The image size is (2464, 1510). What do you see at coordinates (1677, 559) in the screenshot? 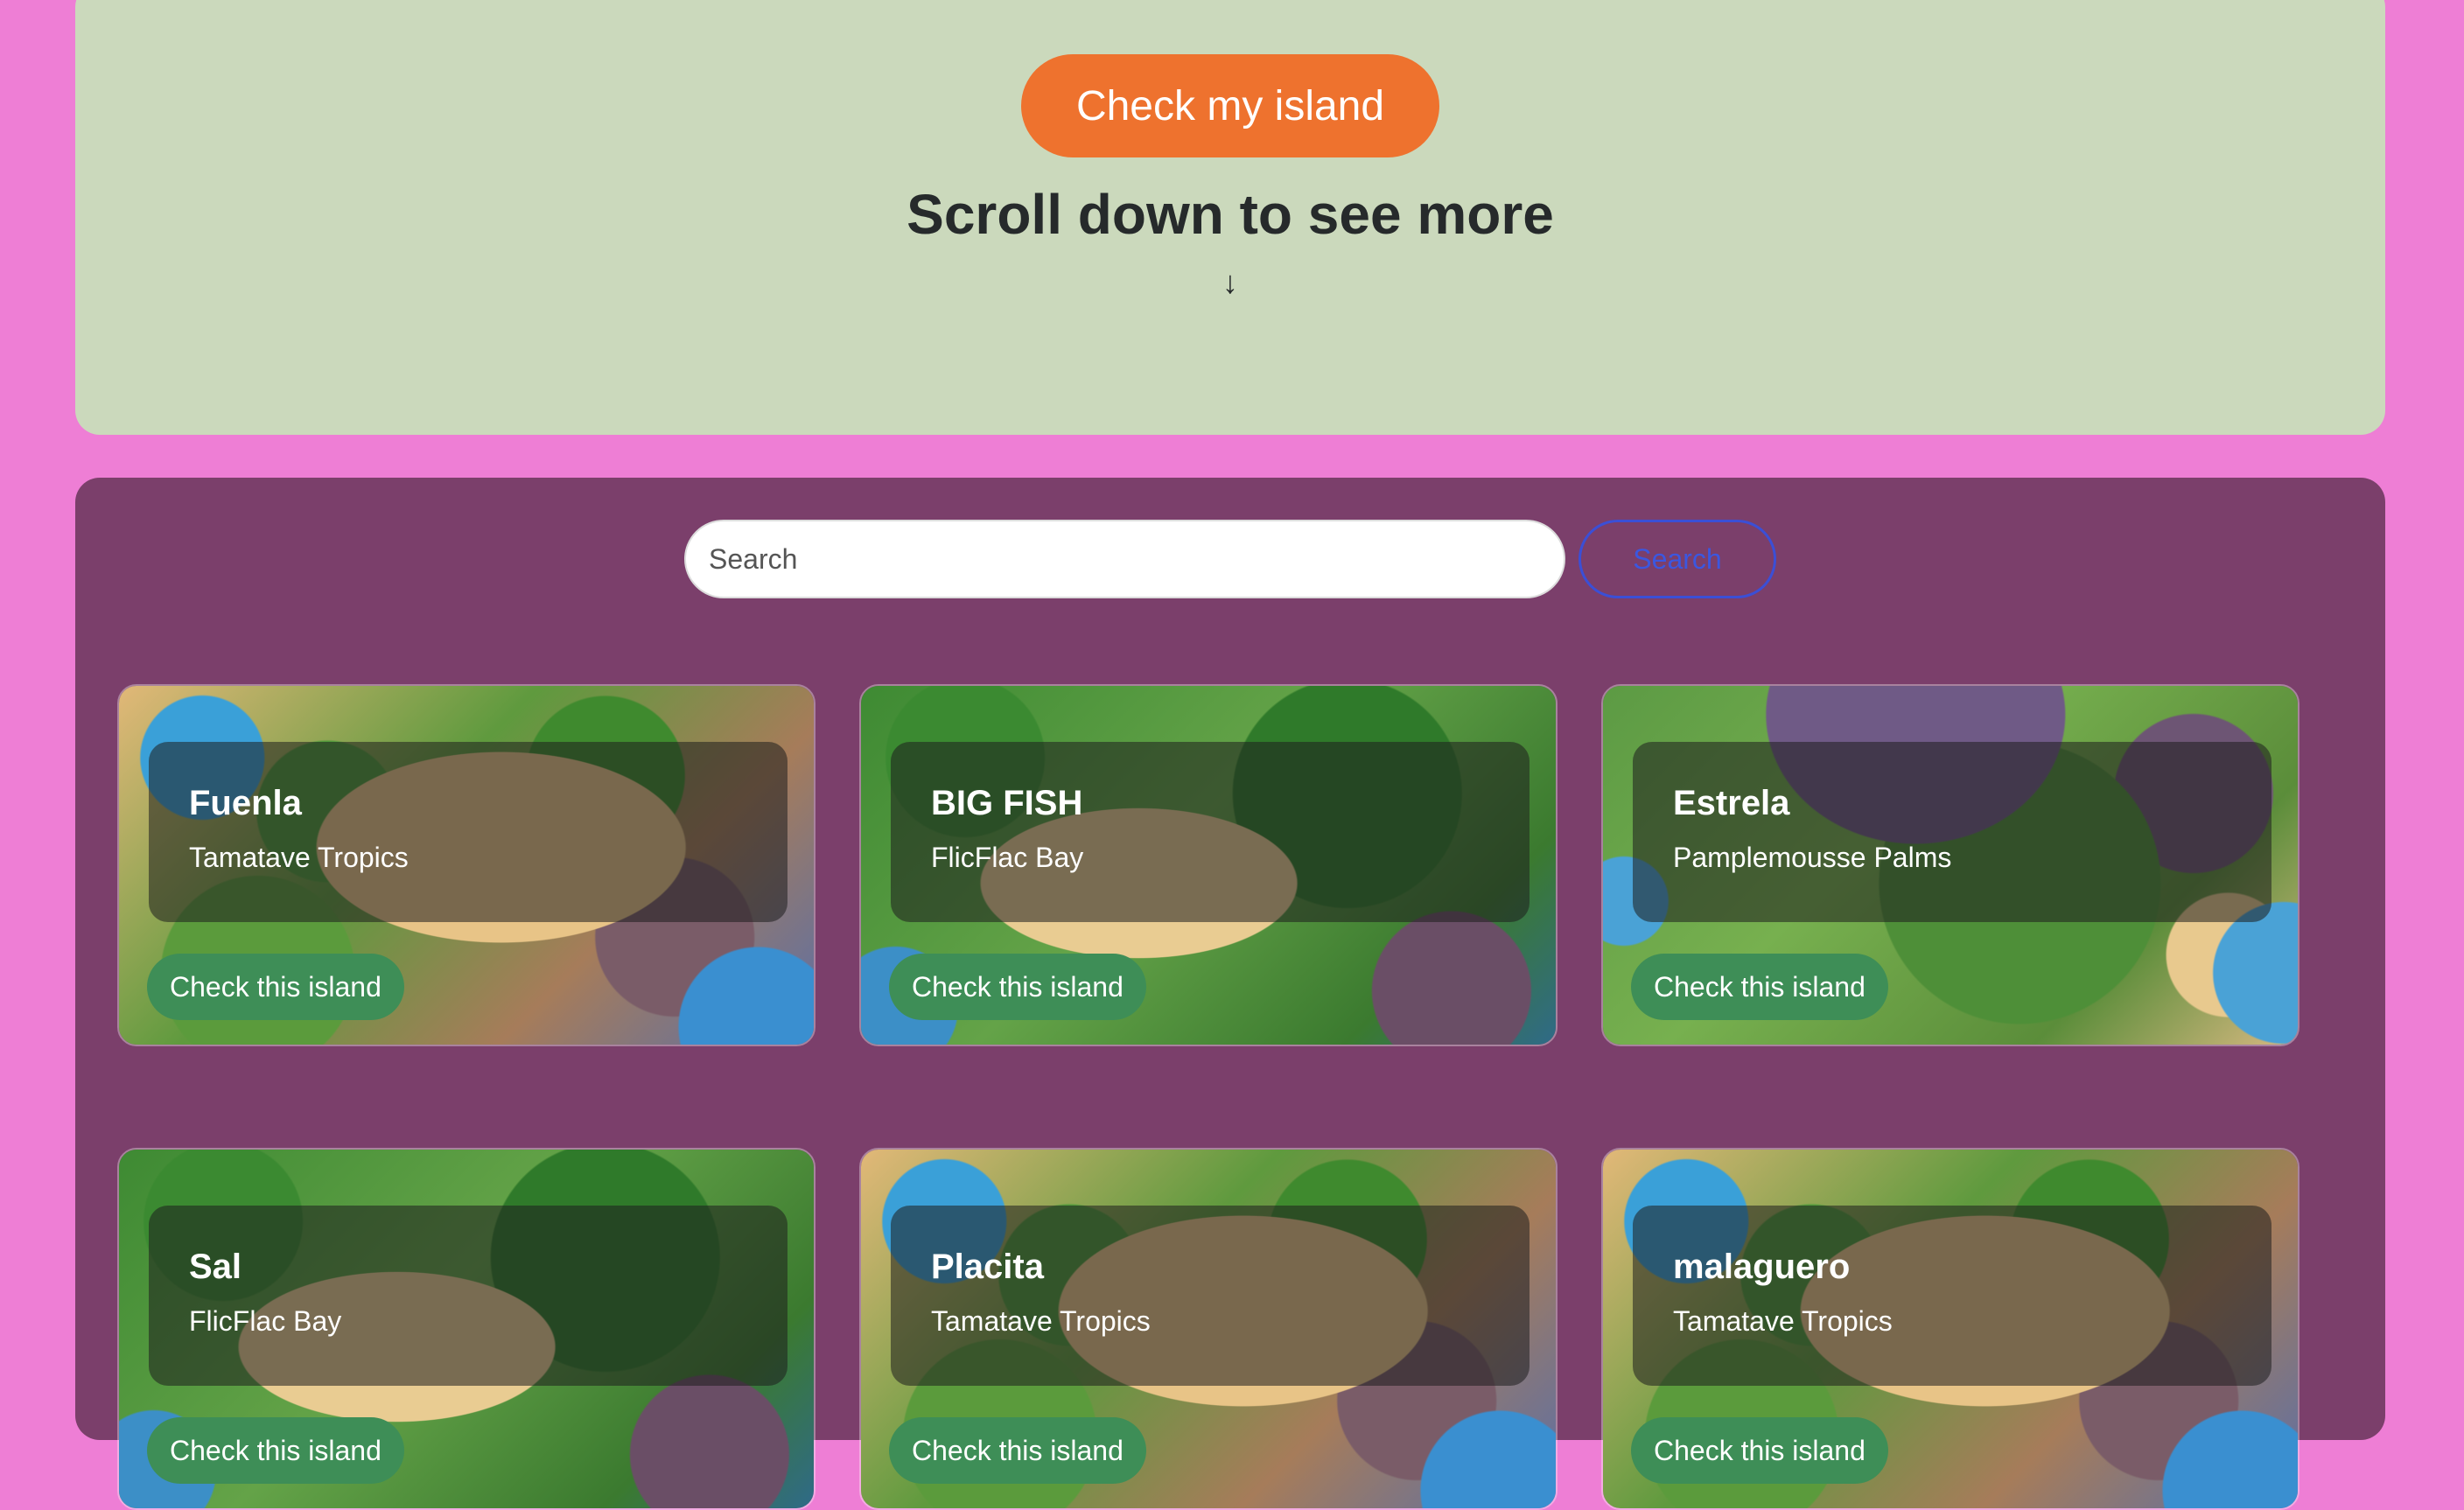
I see `search-button: Search` at bounding box center [1677, 559].